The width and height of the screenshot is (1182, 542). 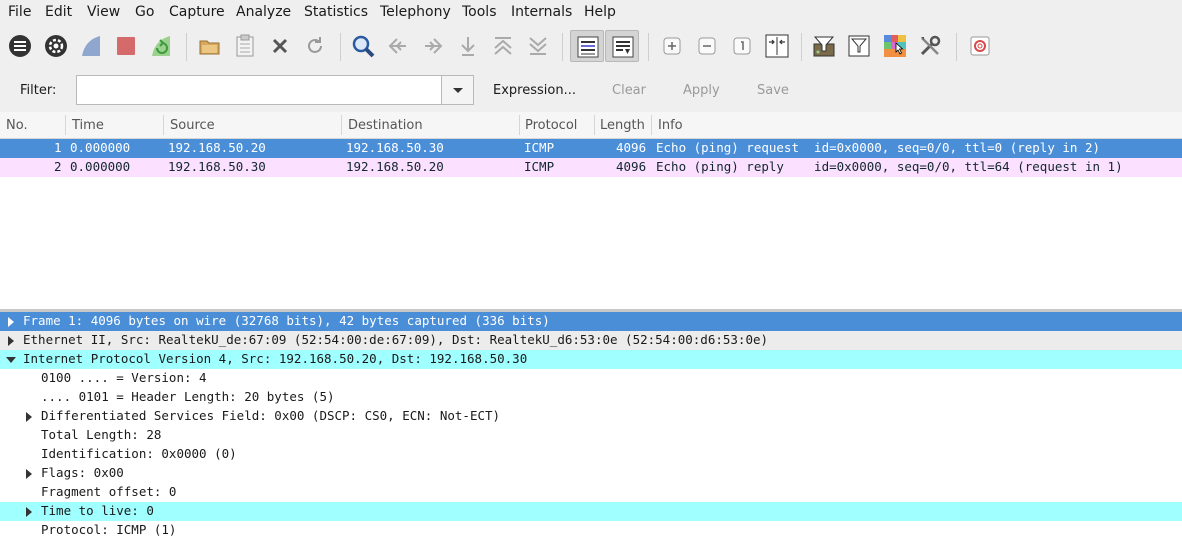 I want to click on colorize-icon, so click(x=587, y=46).